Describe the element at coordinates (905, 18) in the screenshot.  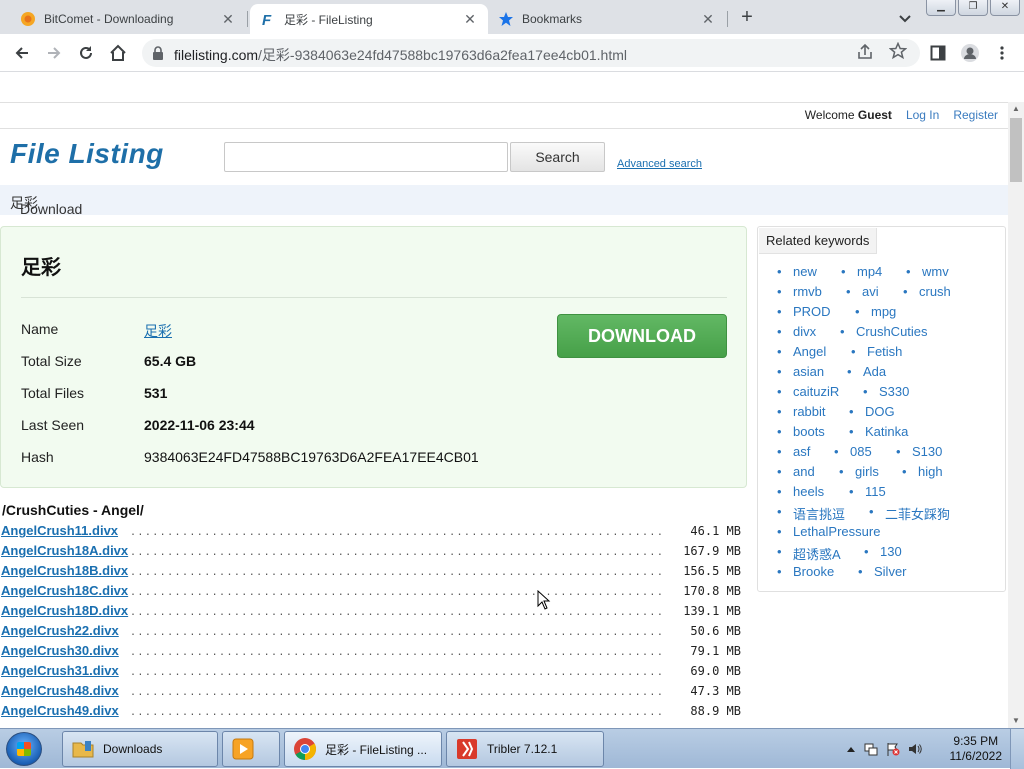
I see `tab-search-icon` at that location.